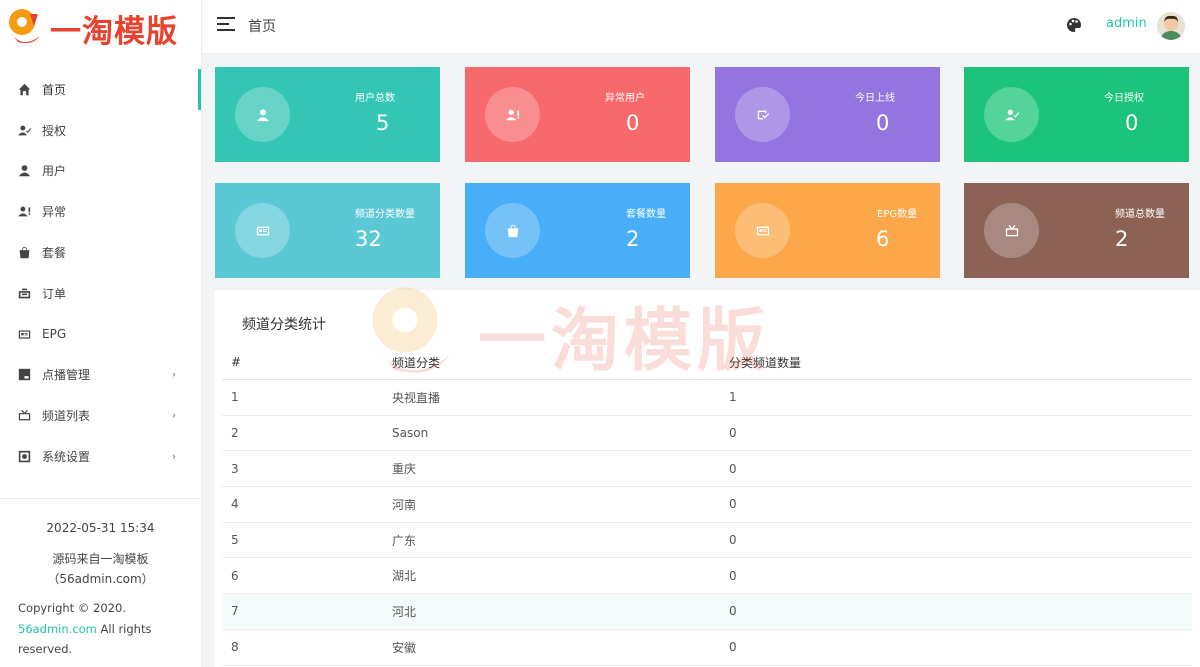  Describe the element at coordinates (54, 130) in the screenshot. I see `sidebar-item-label: 授权` at that location.